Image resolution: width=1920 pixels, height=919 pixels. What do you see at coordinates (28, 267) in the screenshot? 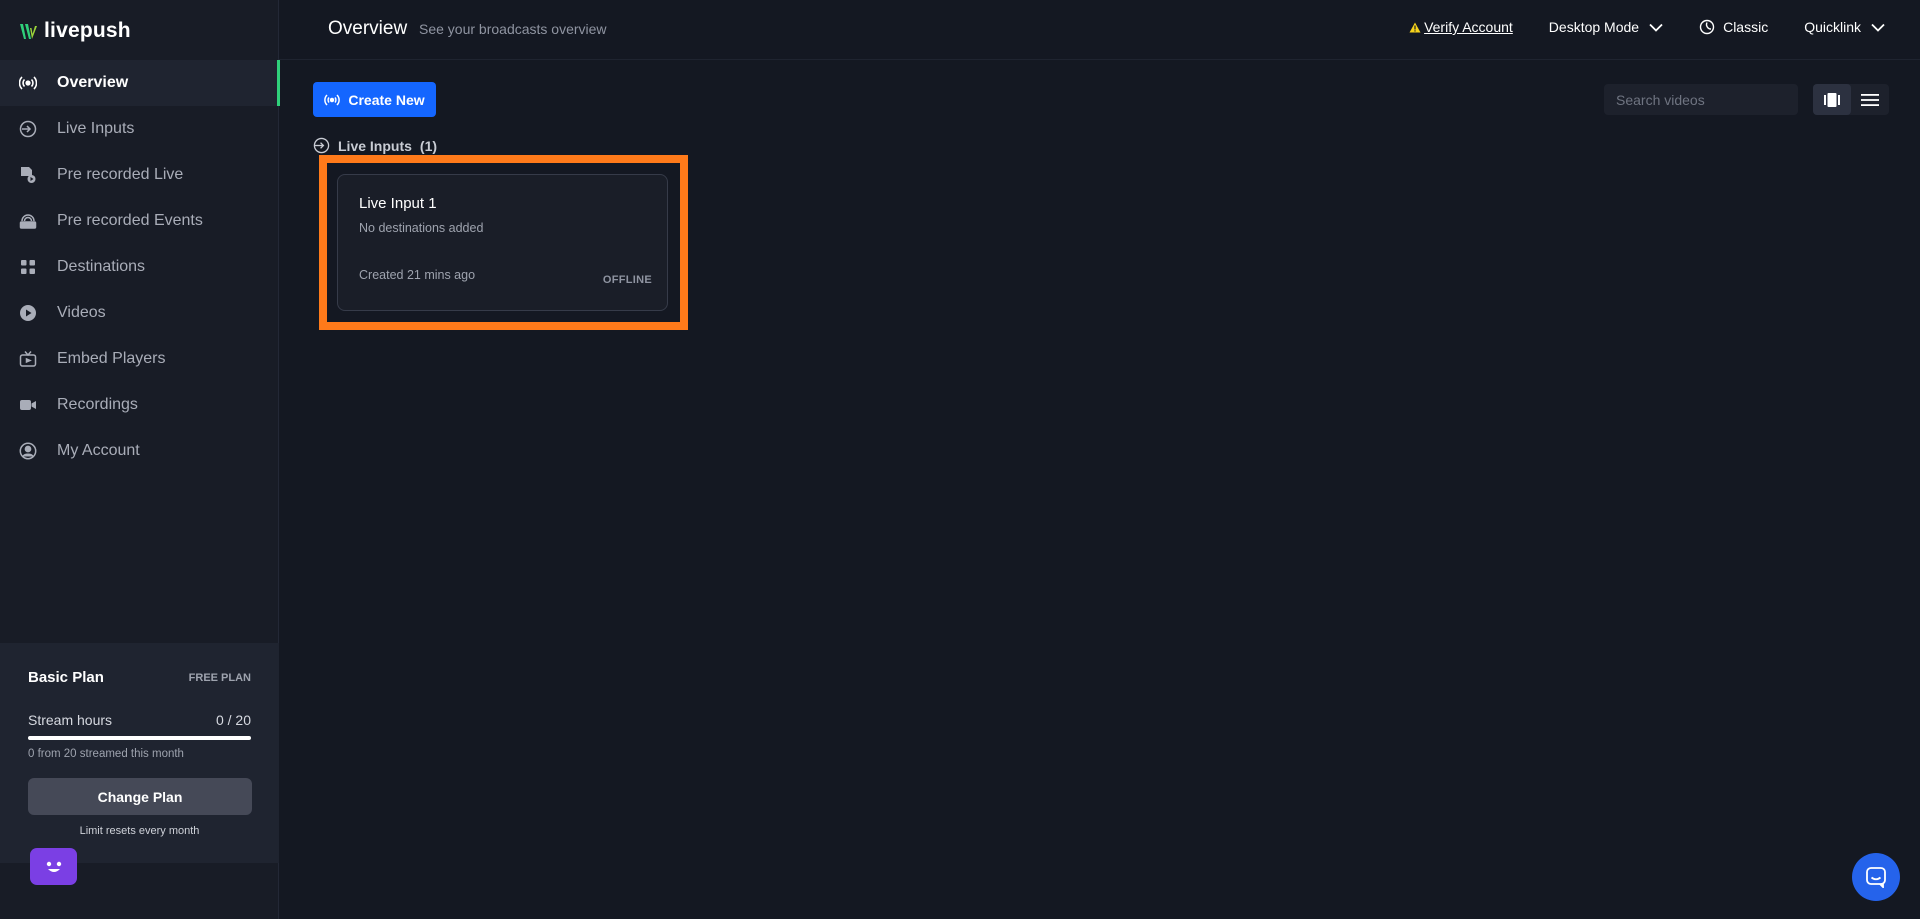
I see `grid-icon` at bounding box center [28, 267].